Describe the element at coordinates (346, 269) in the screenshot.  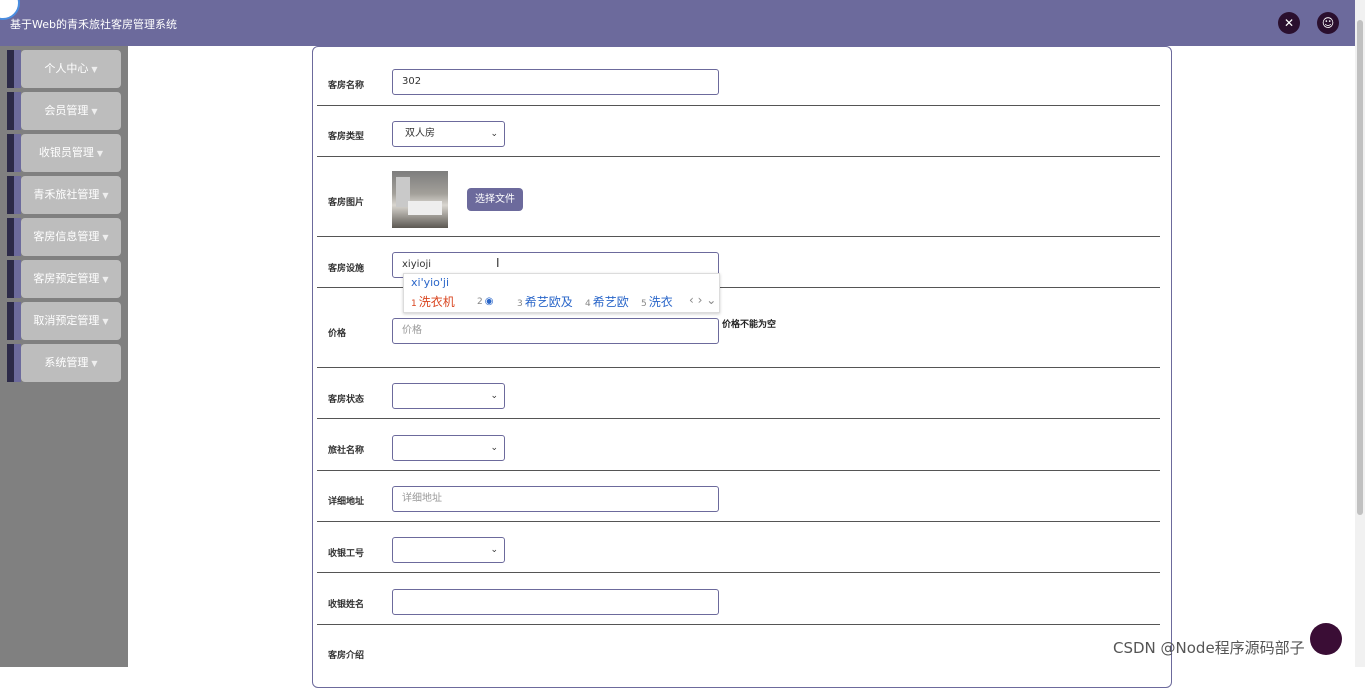
I see `room-facilities-label: 客房设施` at that location.